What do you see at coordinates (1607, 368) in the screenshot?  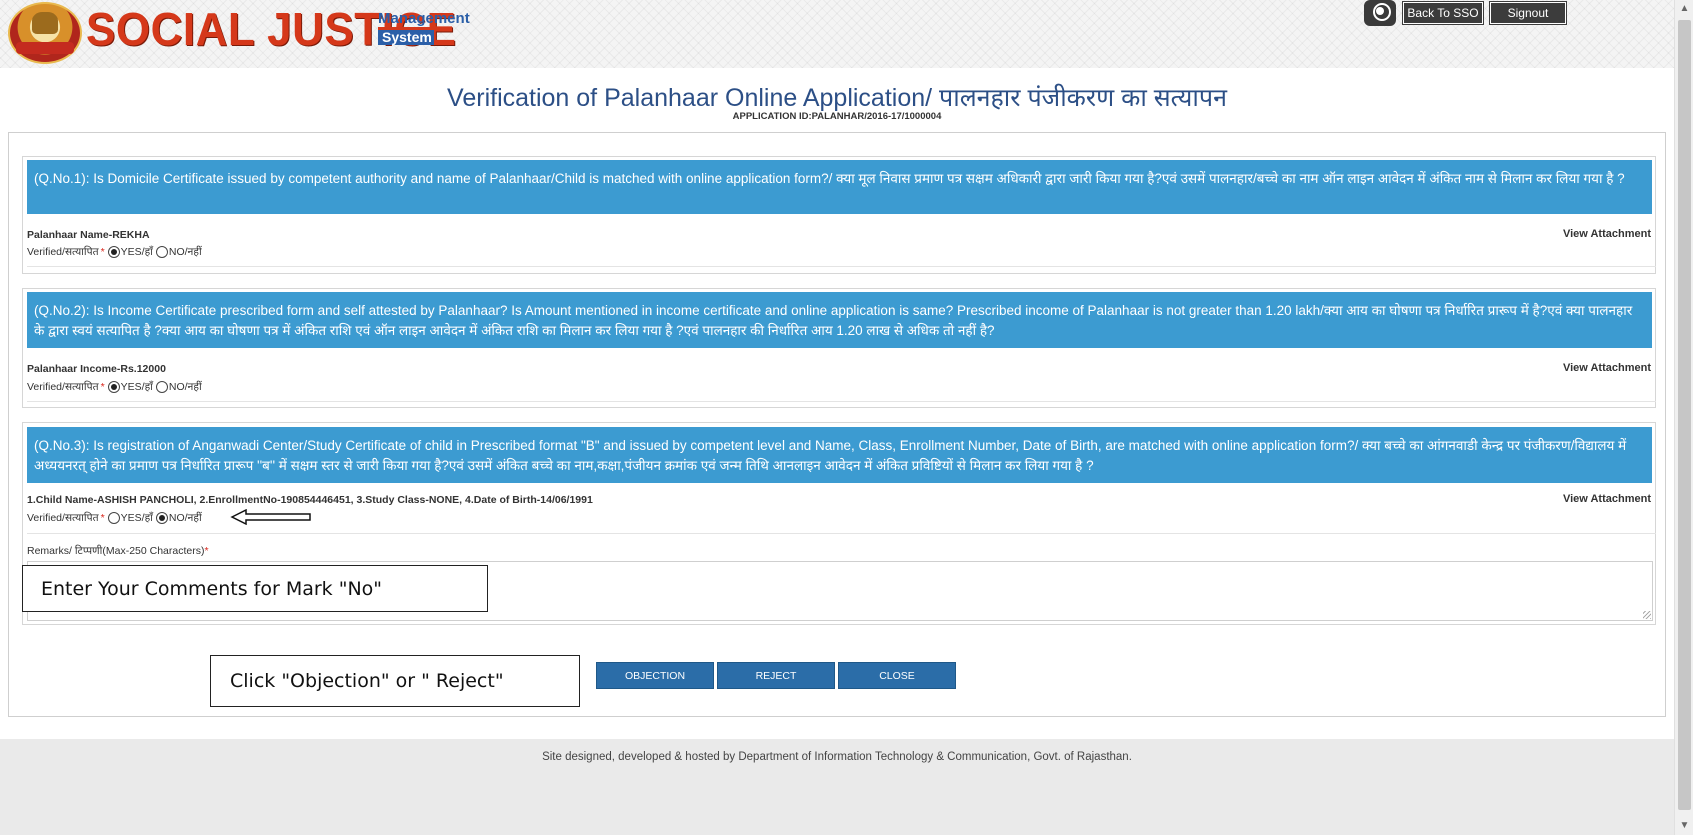 I see `question-2-view-attachment-link: View Attachment` at bounding box center [1607, 368].